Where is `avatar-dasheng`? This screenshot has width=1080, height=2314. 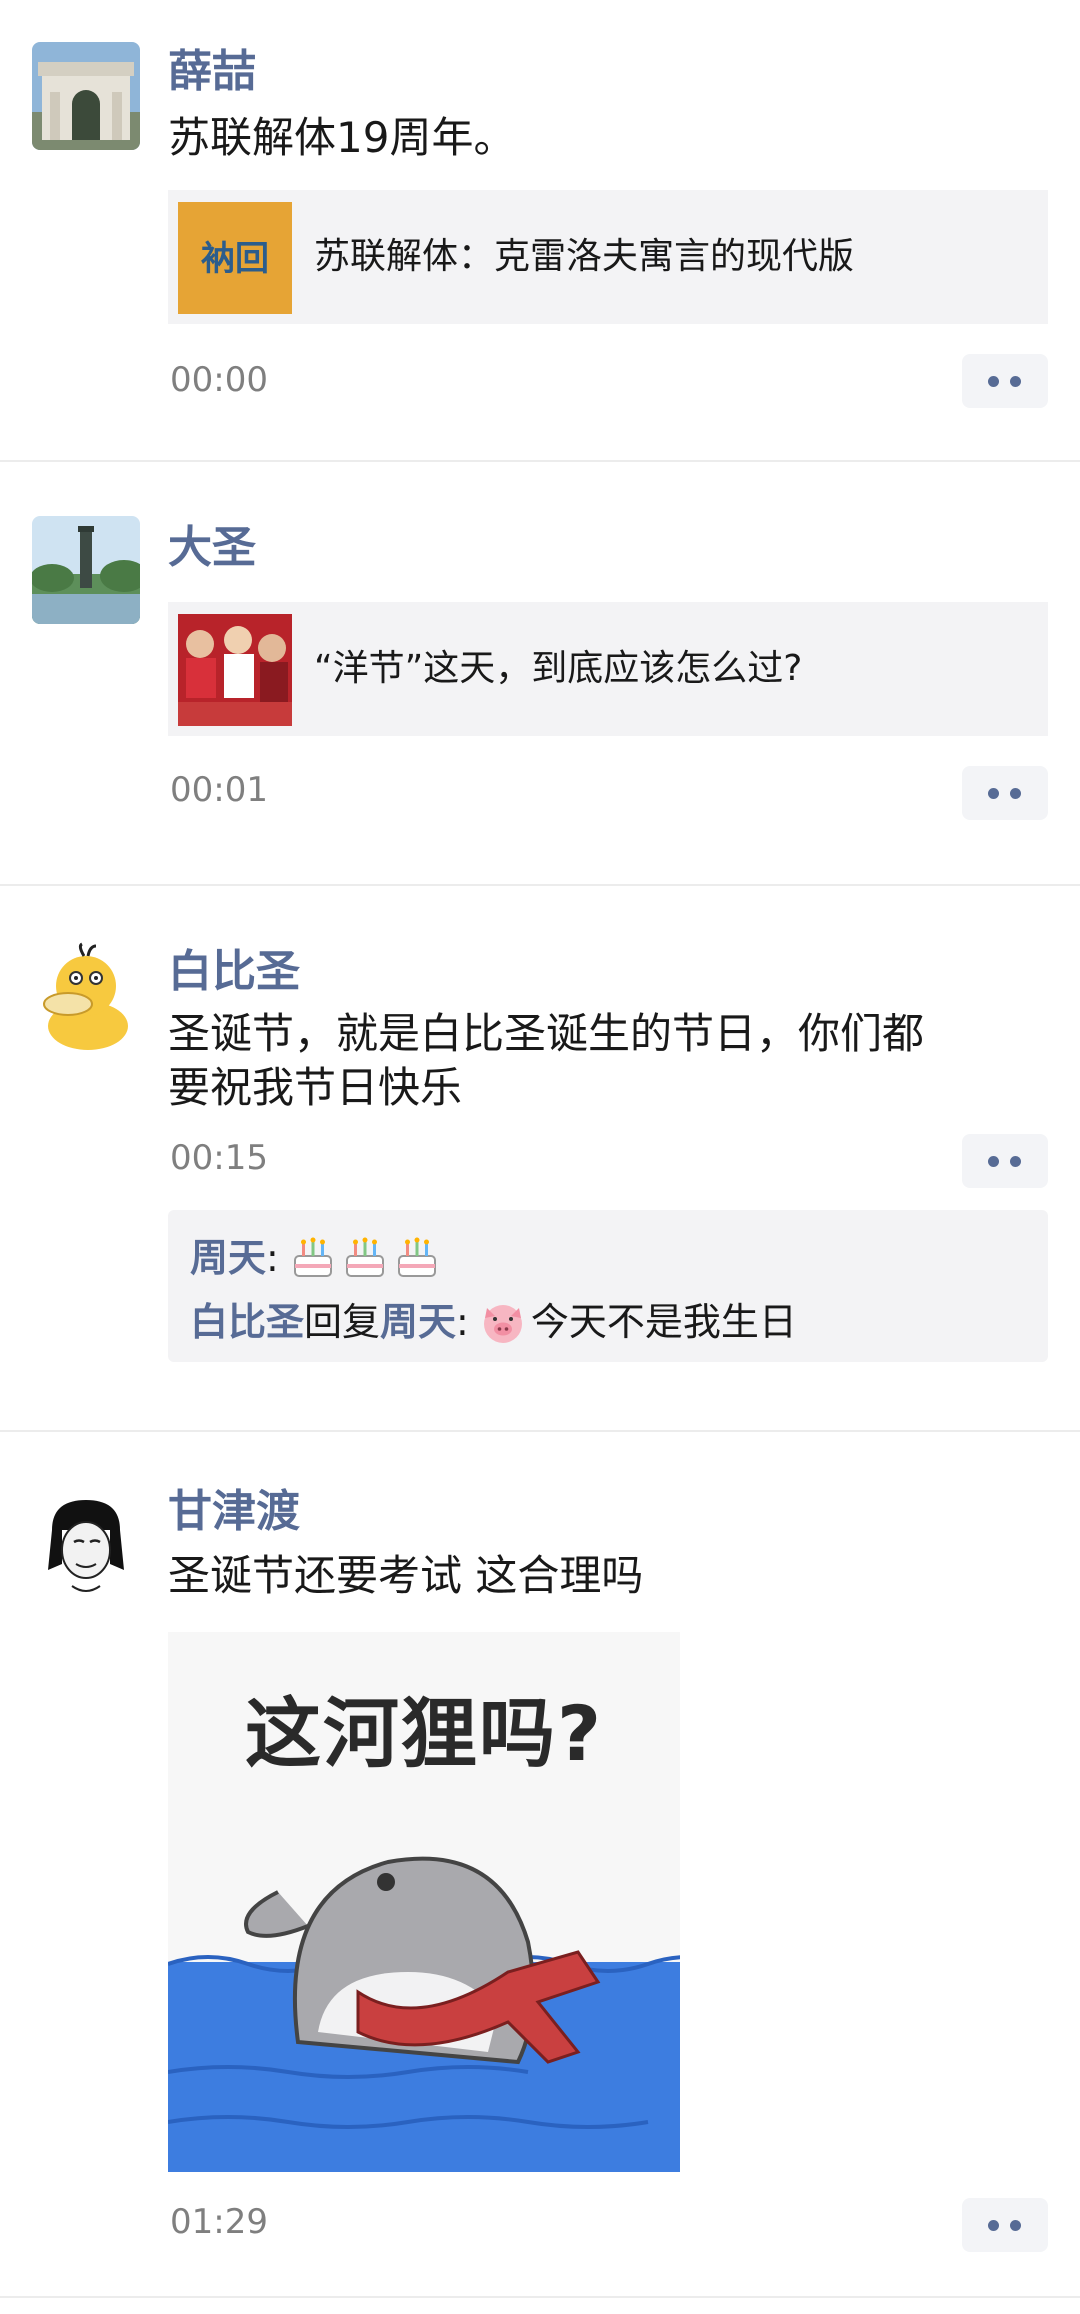
avatar-dasheng is located at coordinates (86, 570).